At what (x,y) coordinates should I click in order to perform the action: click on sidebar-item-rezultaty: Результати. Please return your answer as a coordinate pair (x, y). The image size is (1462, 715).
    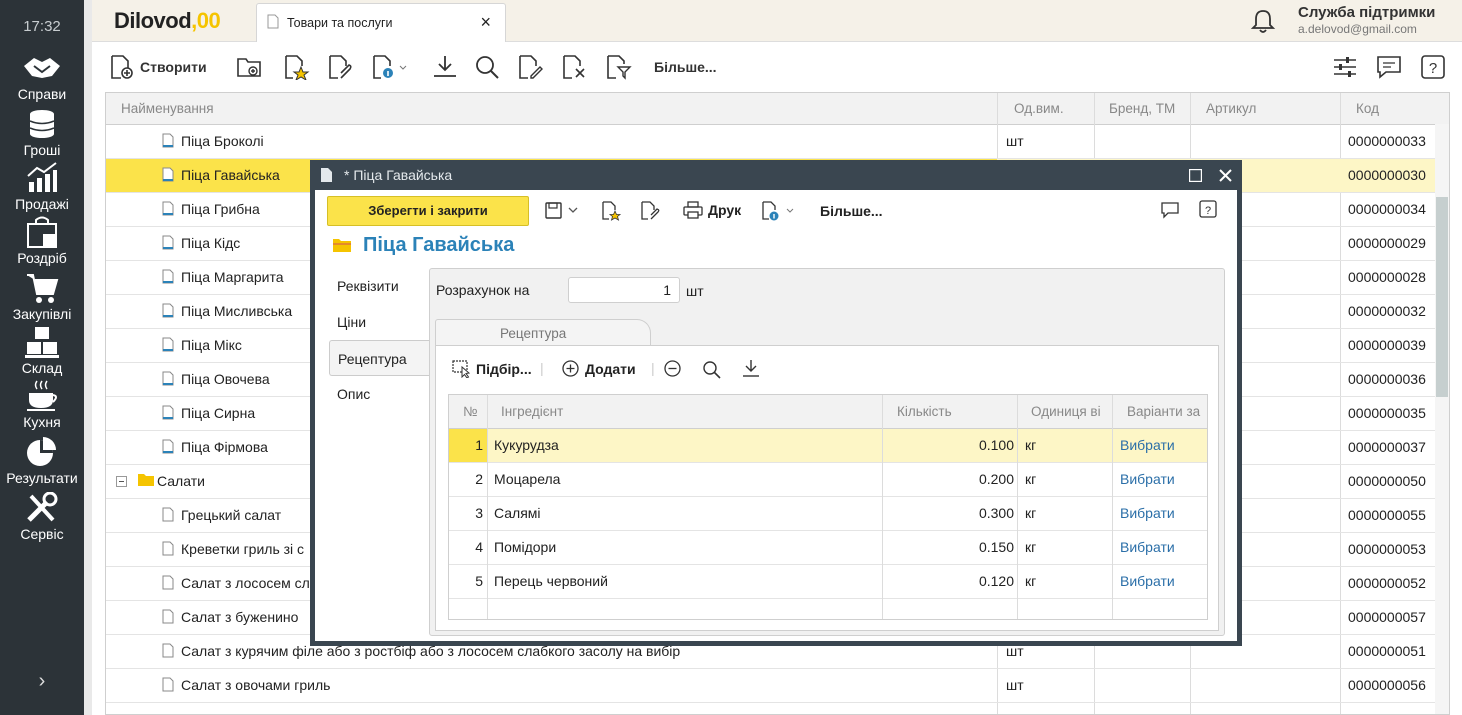
    Looking at the image, I should click on (42, 461).